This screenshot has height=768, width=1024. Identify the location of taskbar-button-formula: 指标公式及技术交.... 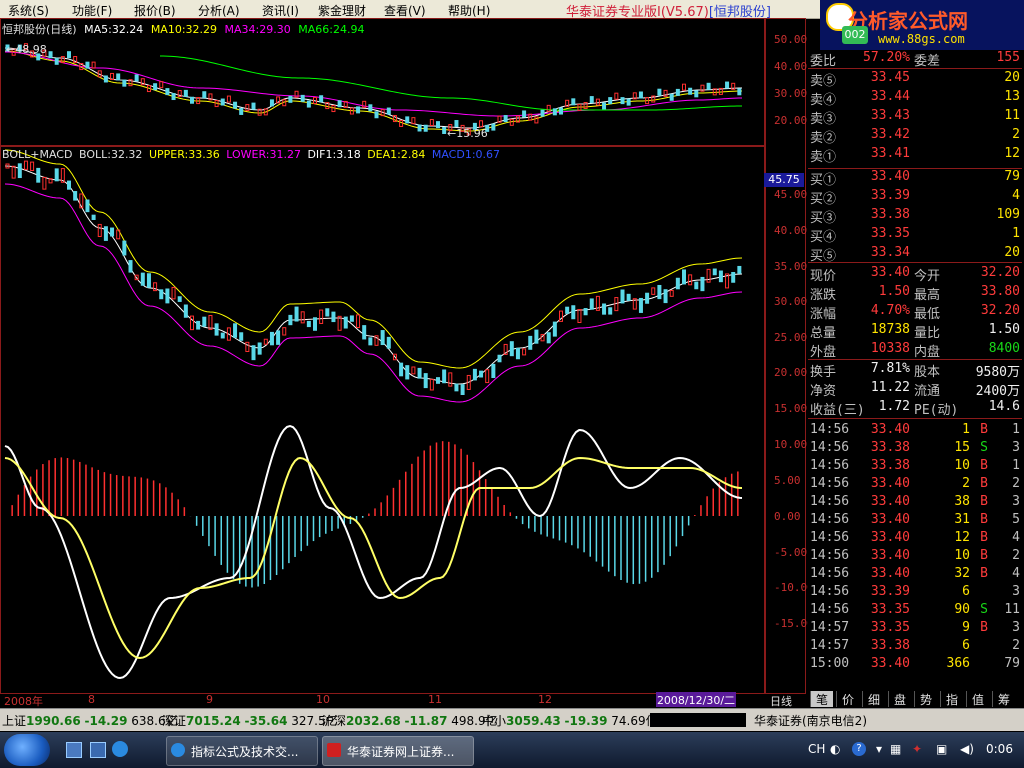
(242, 751).